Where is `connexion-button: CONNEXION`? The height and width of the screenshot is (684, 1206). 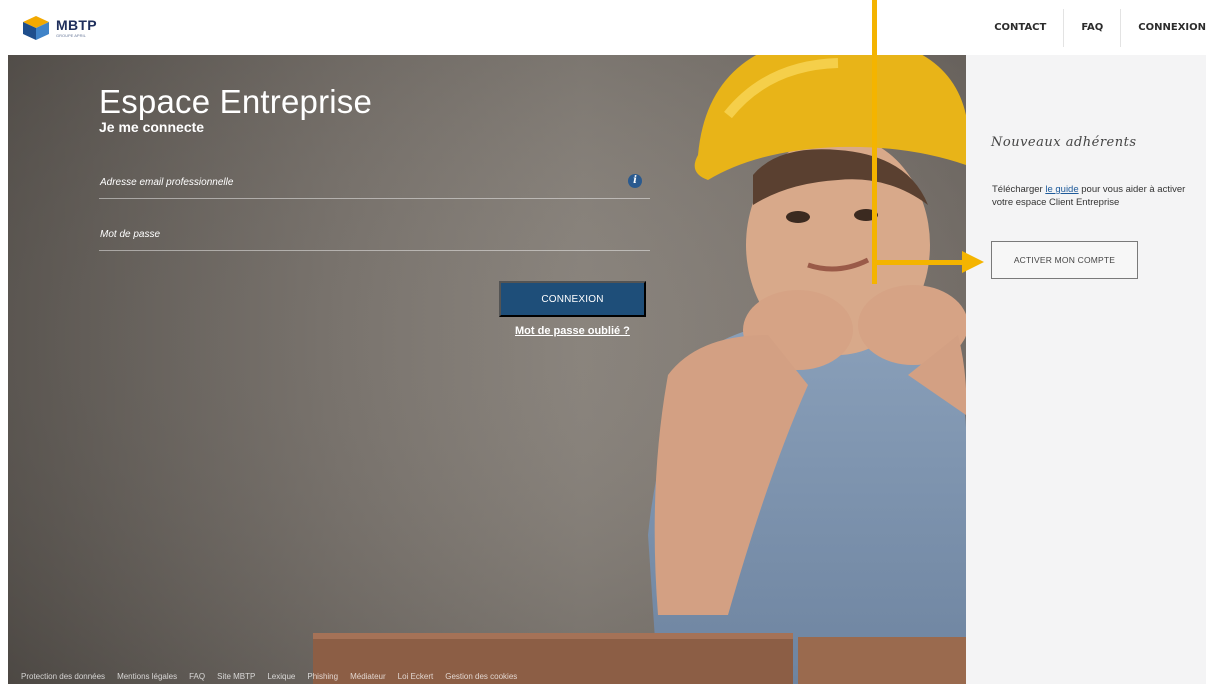 connexion-button: CONNEXION is located at coordinates (572, 299).